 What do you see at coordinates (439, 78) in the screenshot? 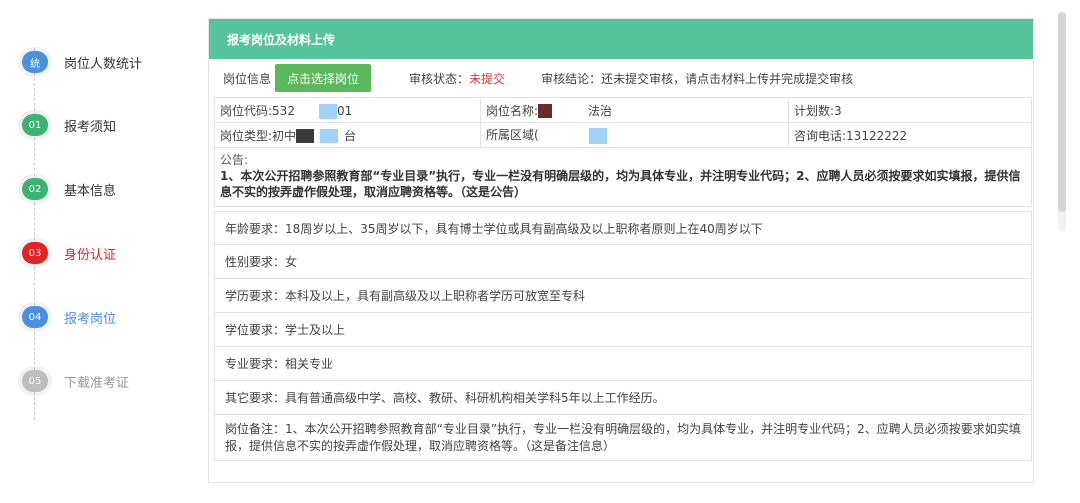
I see `review-status-label: 审核状态：` at bounding box center [439, 78].